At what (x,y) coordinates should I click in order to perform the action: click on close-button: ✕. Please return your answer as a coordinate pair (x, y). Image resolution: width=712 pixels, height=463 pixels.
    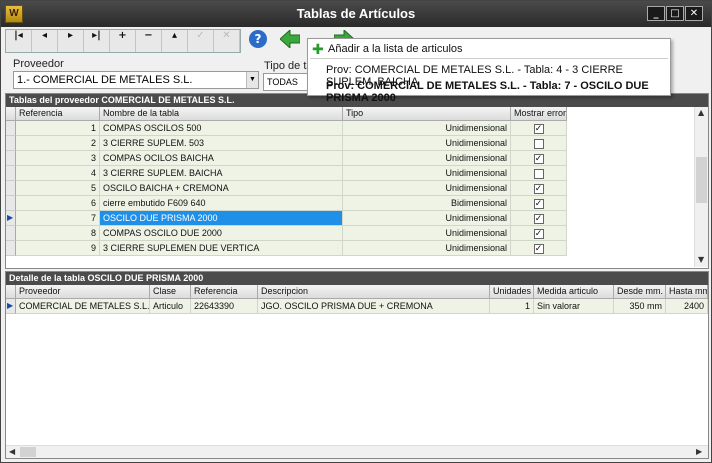
    Looking at the image, I should click on (694, 13).